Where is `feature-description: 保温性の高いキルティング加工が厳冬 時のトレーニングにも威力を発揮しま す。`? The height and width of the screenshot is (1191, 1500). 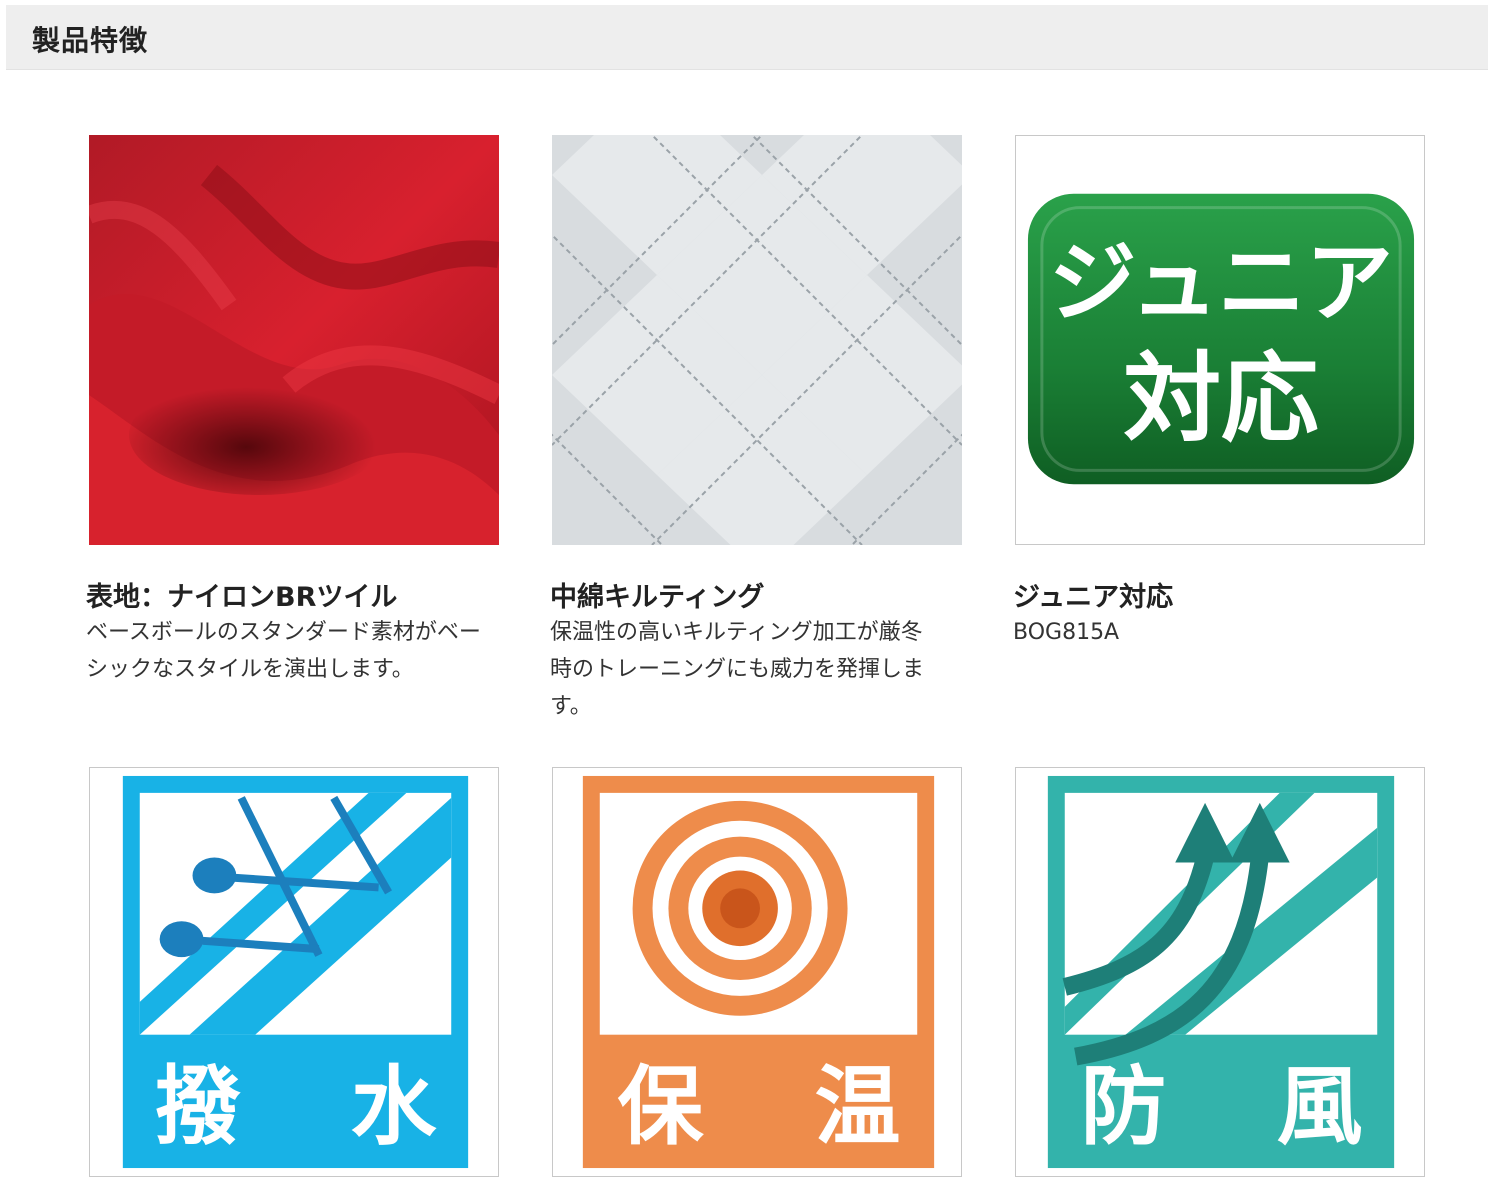 feature-description: 保温性の高いキルティング加工が厳冬 時のトレーニングにも威力を発揮しま す。 is located at coordinates (737, 669).